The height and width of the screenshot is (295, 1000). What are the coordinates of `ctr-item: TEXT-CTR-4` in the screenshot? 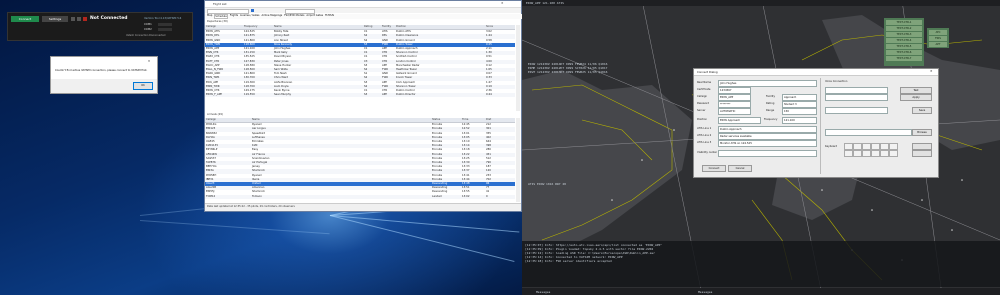 It's located at (904, 40).